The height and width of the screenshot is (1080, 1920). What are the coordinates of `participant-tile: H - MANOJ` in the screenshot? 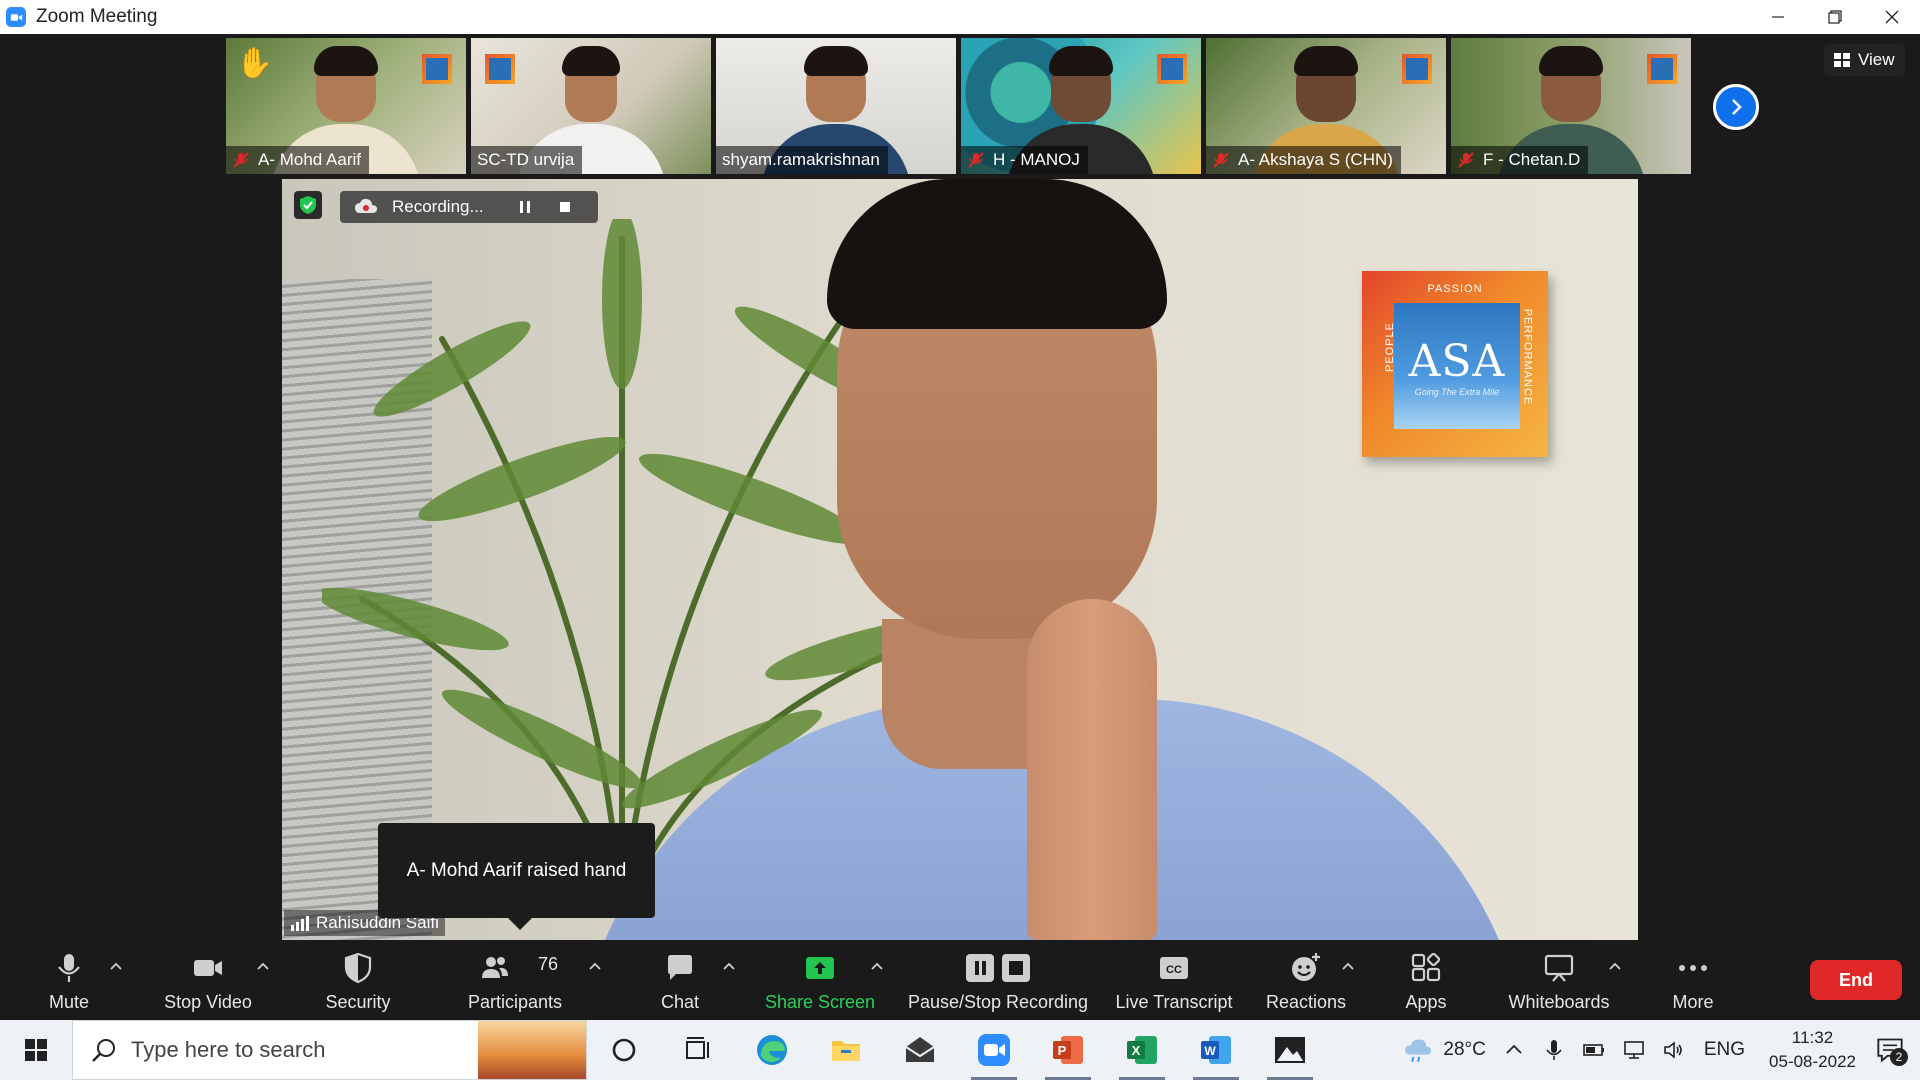 It's located at (1081, 106).